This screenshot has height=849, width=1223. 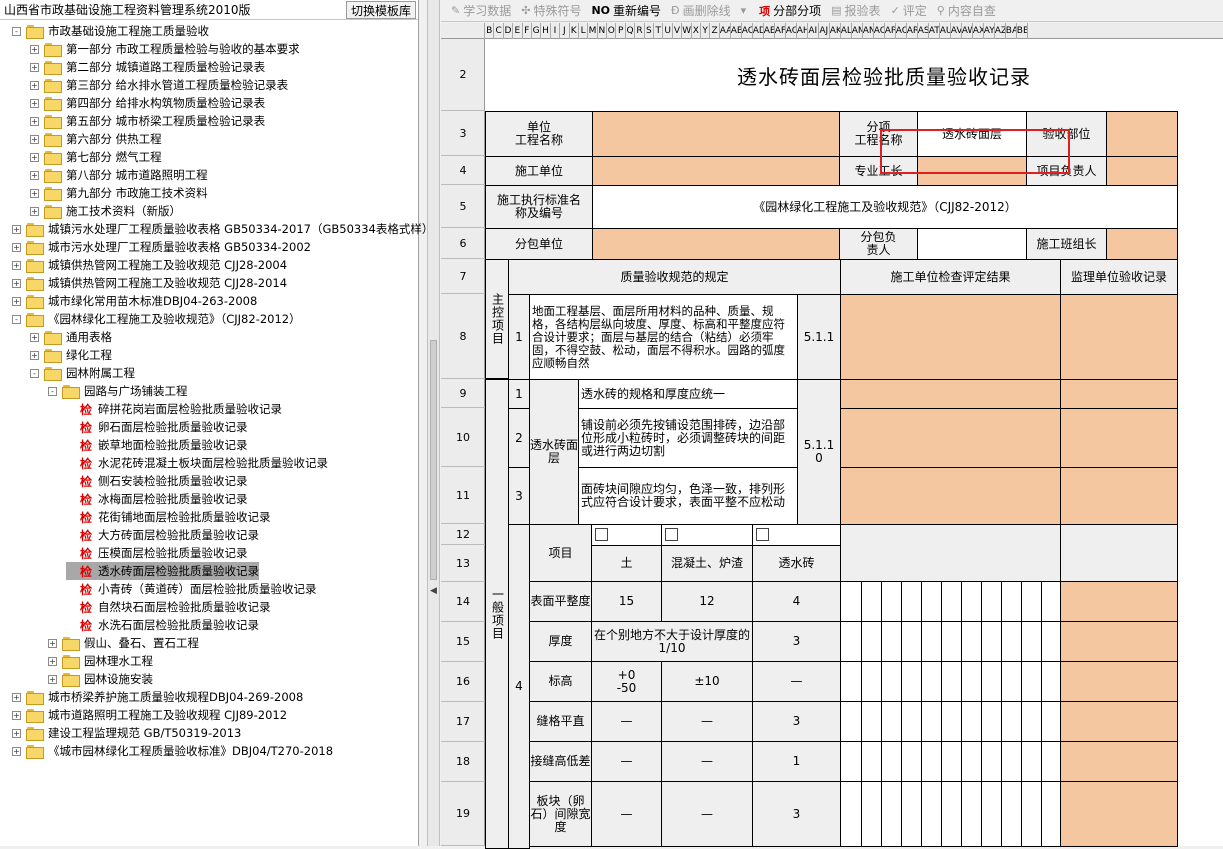 What do you see at coordinates (1011, 30) in the screenshot?
I see `column-label: BA` at bounding box center [1011, 30].